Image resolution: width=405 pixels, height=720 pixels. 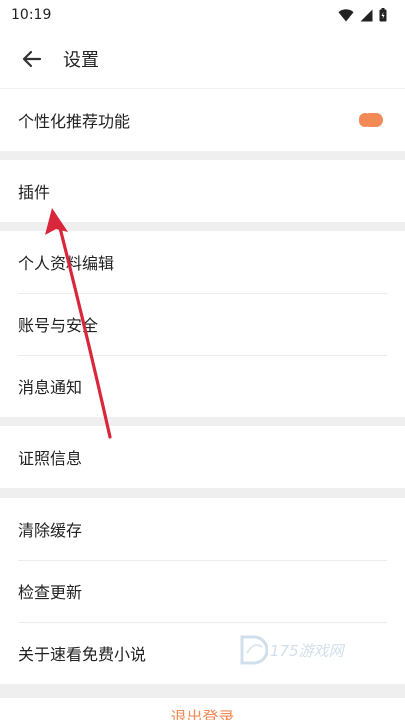 I want to click on wifi-icon, so click(x=346, y=14).